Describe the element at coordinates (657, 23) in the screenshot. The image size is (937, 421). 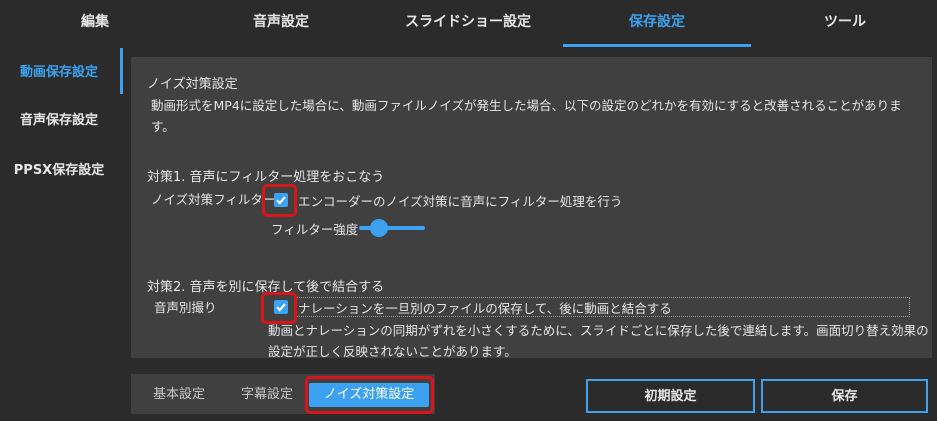
I see `tab-save-settings: 保存設定` at that location.